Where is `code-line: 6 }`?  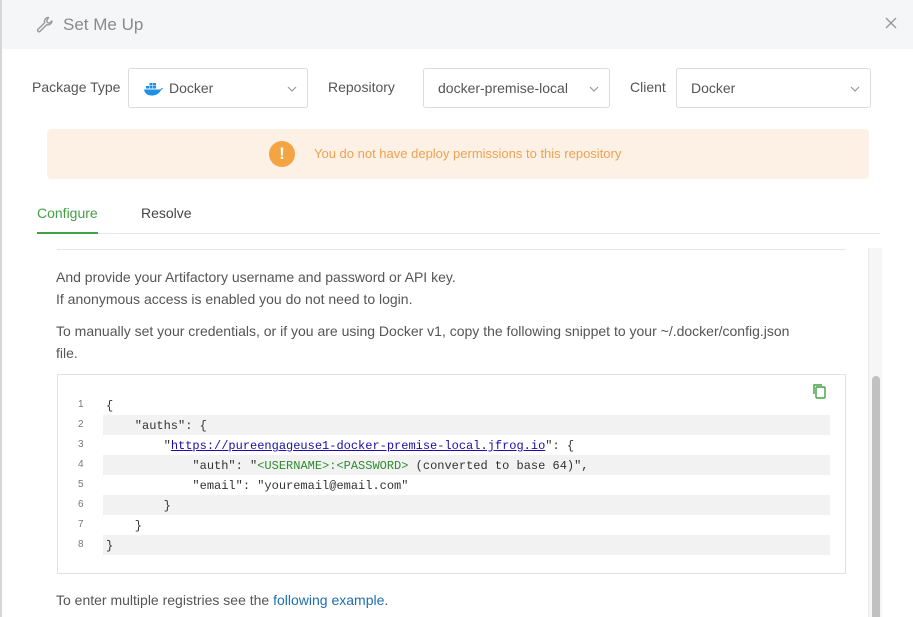 code-line: 6 } is located at coordinates (444, 505).